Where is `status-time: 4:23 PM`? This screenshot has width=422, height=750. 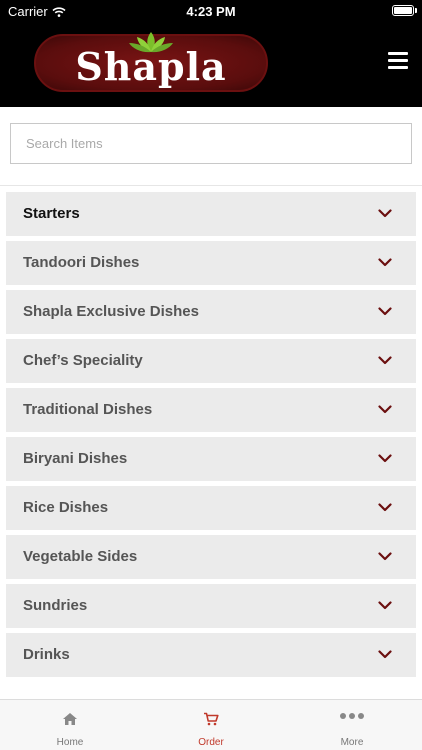 status-time: 4:23 PM is located at coordinates (211, 11).